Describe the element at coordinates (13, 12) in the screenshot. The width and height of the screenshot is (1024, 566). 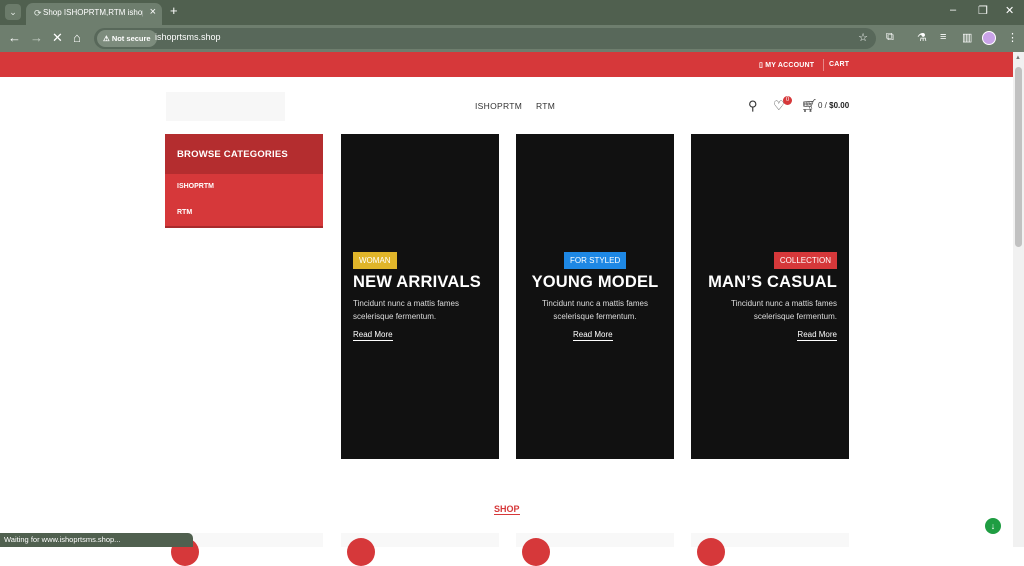
I see `tab-search-icon: ⌄` at that location.